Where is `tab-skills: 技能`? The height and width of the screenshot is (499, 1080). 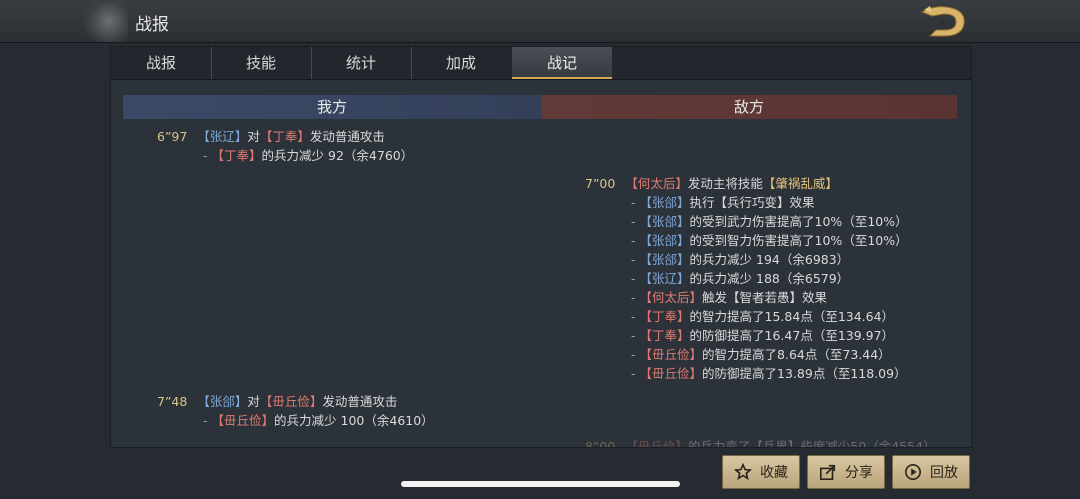
tab-skills: 技能 is located at coordinates (261, 63).